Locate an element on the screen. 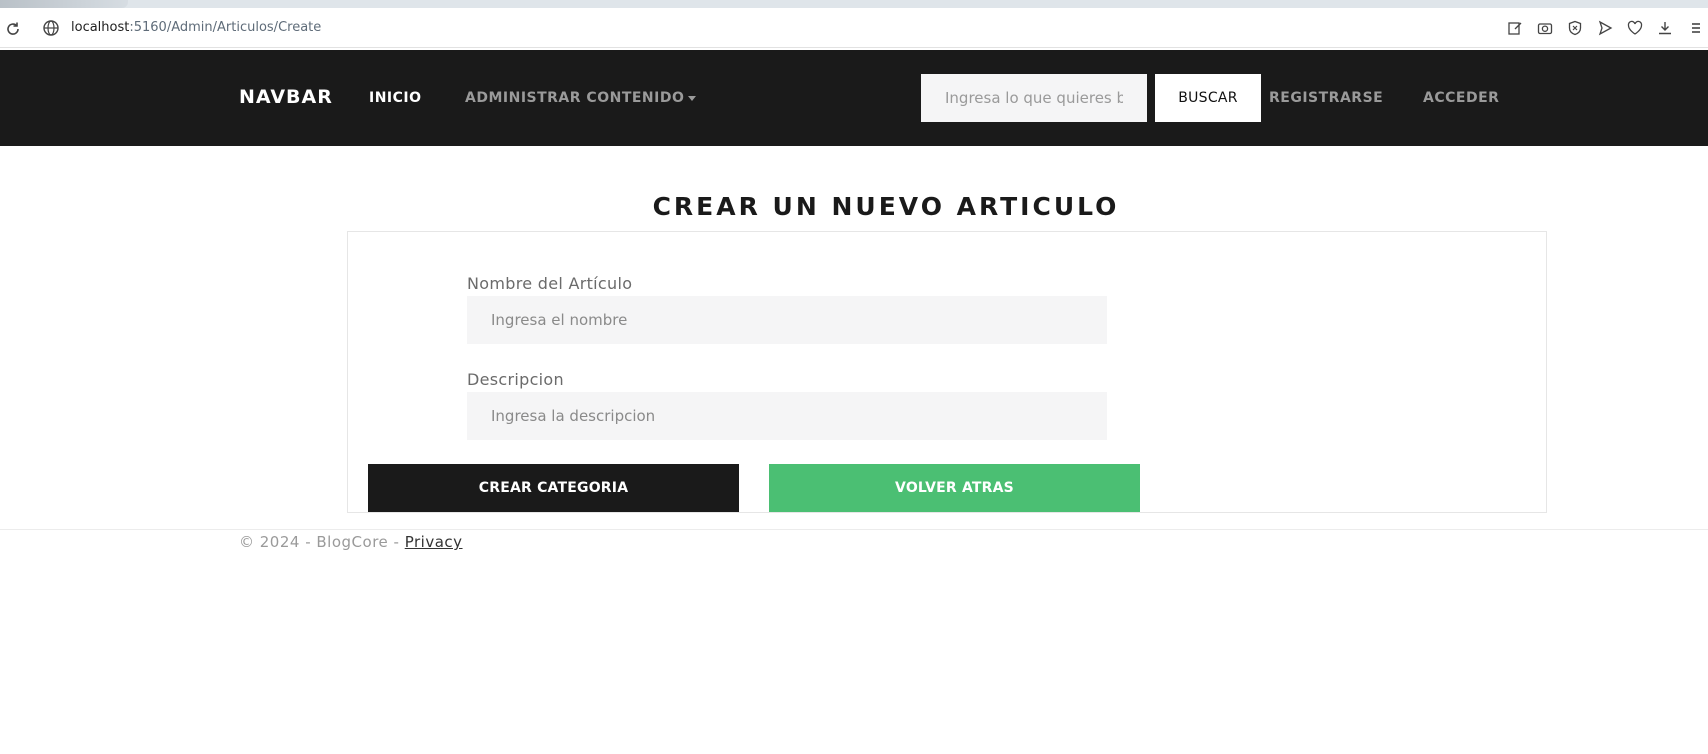 This screenshot has height=754, width=1708. heart-icon is located at coordinates (1635, 28).